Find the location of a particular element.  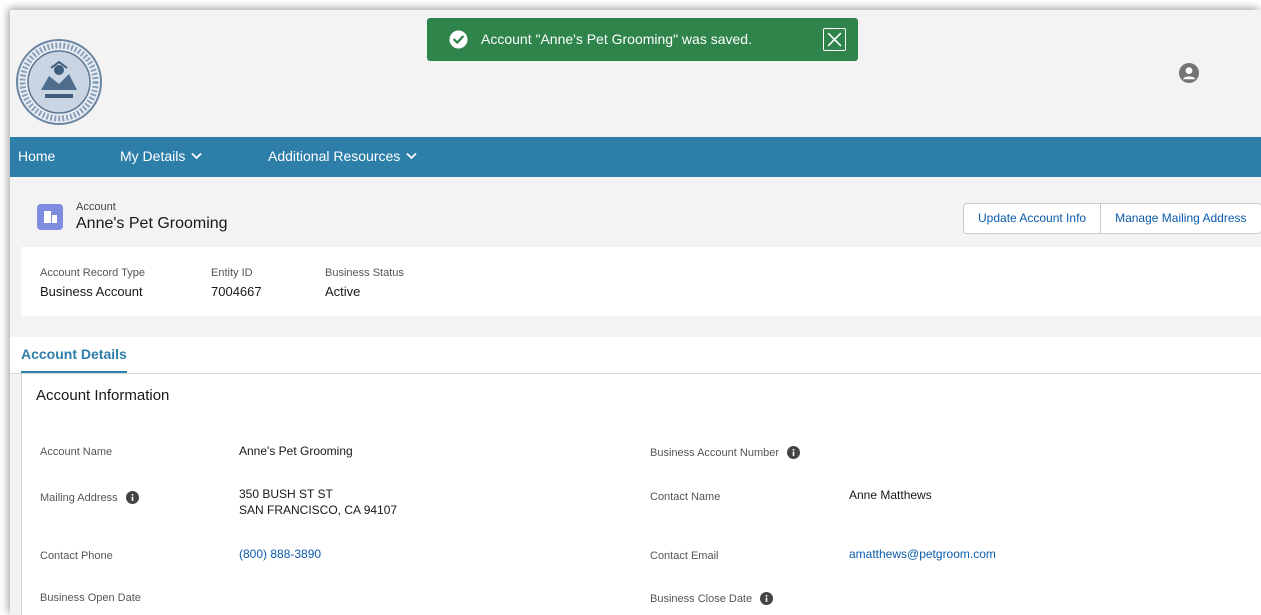

manage-mailing-address-button: Manage Mailing Address is located at coordinates (1180, 218).